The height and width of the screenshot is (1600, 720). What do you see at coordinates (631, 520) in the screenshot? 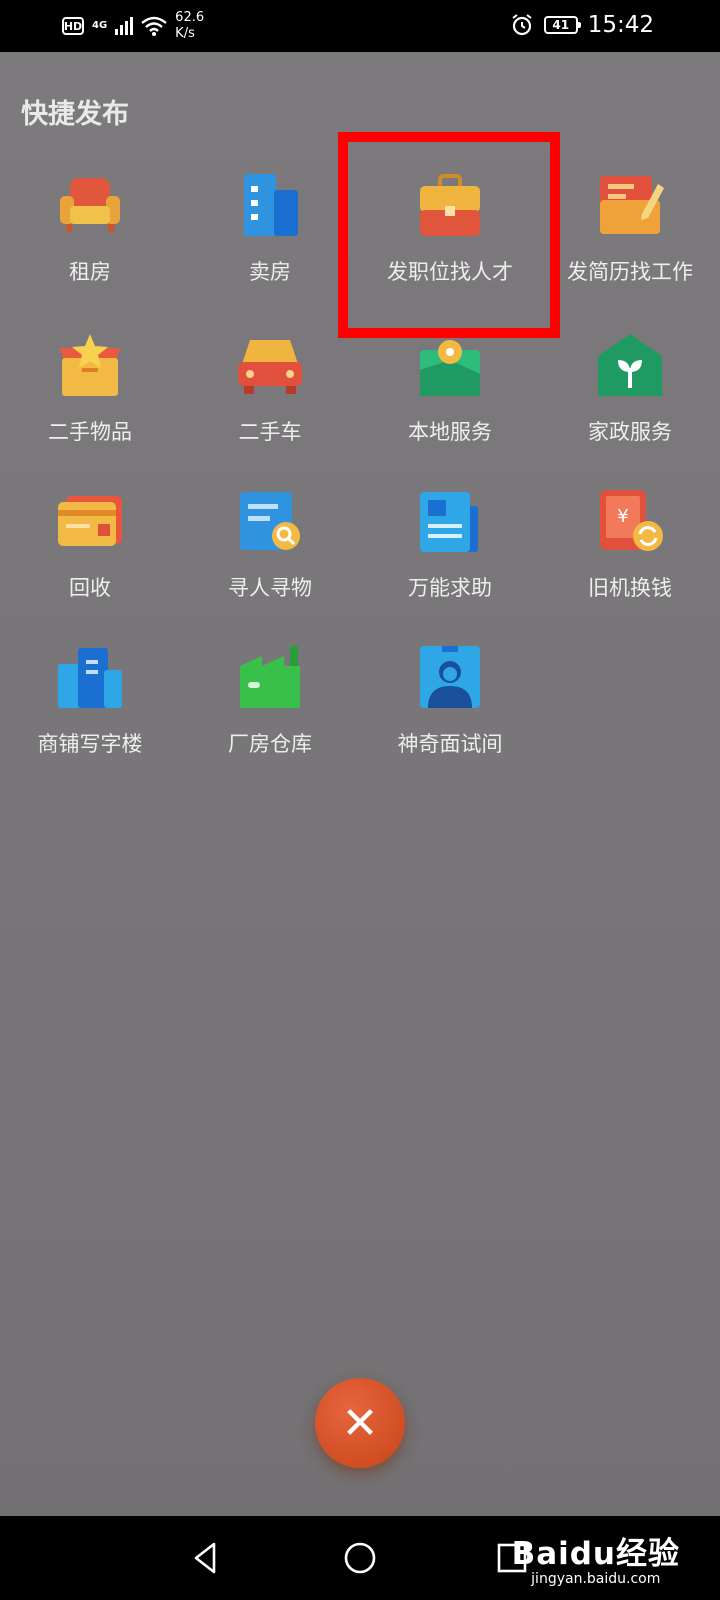
I see `phone-exchange-icon: ¥` at bounding box center [631, 520].